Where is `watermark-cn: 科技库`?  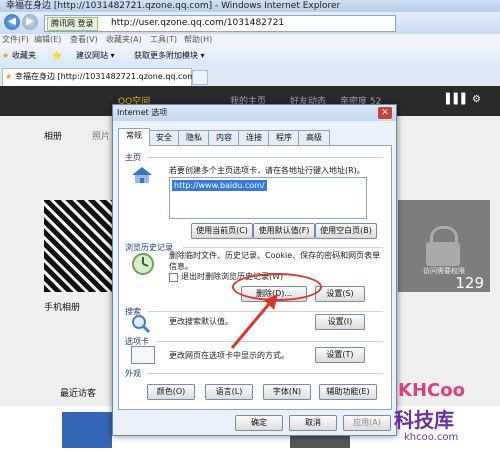 watermark-cn: 科技库 is located at coordinates (424, 420).